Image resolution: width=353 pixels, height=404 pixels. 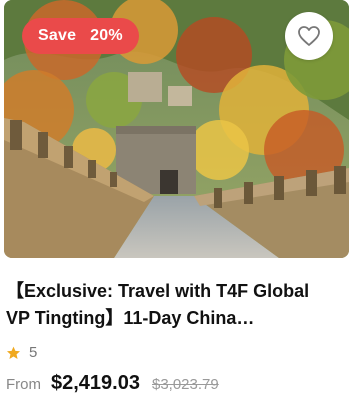 I want to click on discount-percent: 20%, so click(x=106, y=35).